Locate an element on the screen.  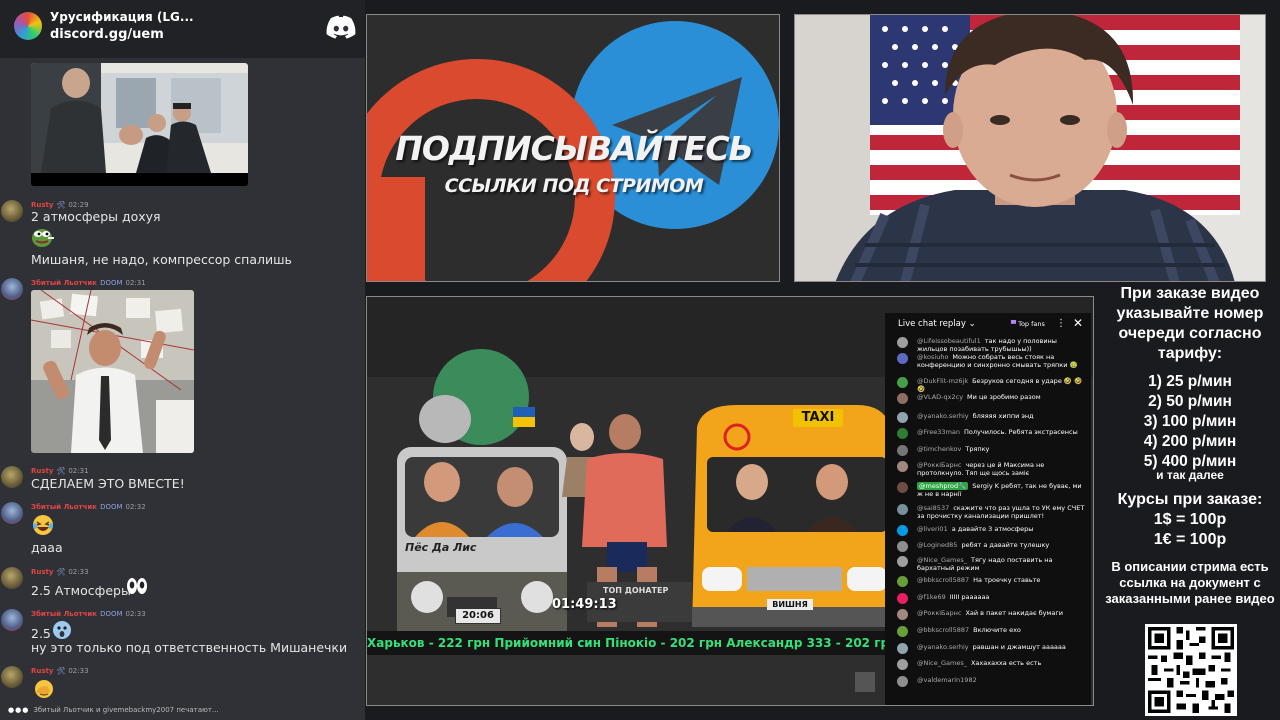
chat-author: @f1ke69 is located at coordinates (931, 597).